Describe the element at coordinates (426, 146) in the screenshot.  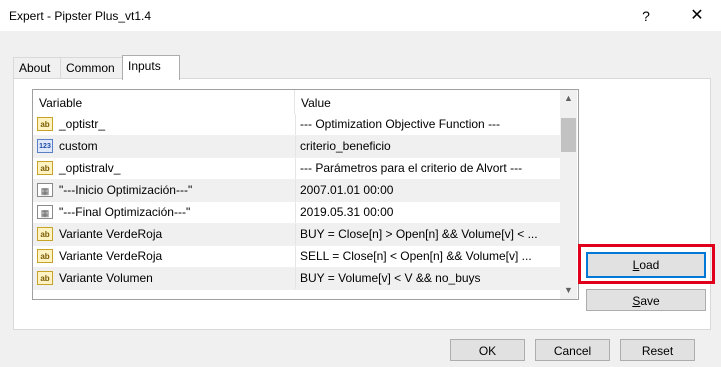
I see `value-cell: criterio_beneficio` at that location.